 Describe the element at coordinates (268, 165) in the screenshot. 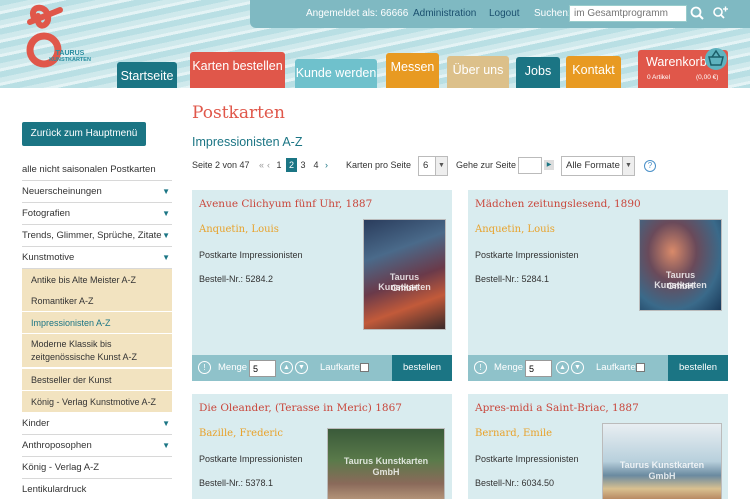

I see `prev-page-link: ‹` at that location.